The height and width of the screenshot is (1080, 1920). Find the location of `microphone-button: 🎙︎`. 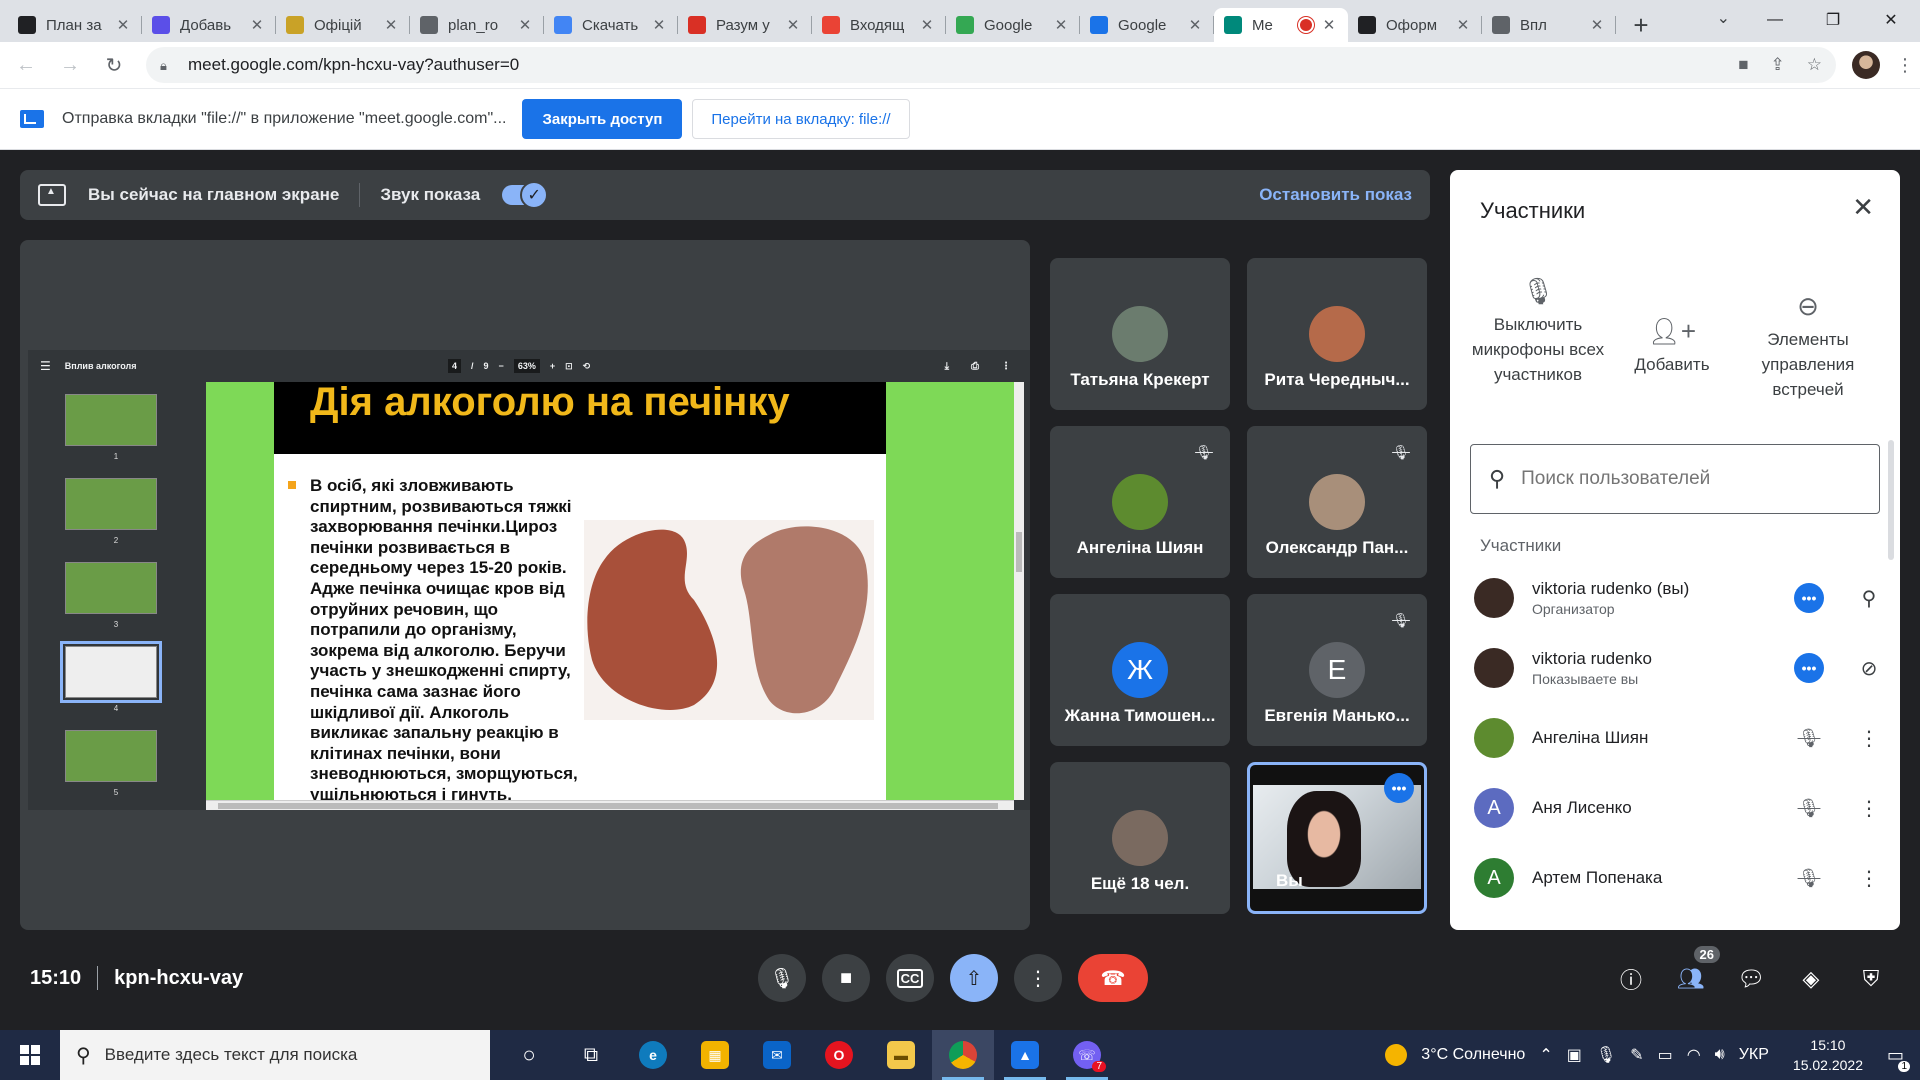

microphone-button: 🎙︎ is located at coordinates (782, 978).